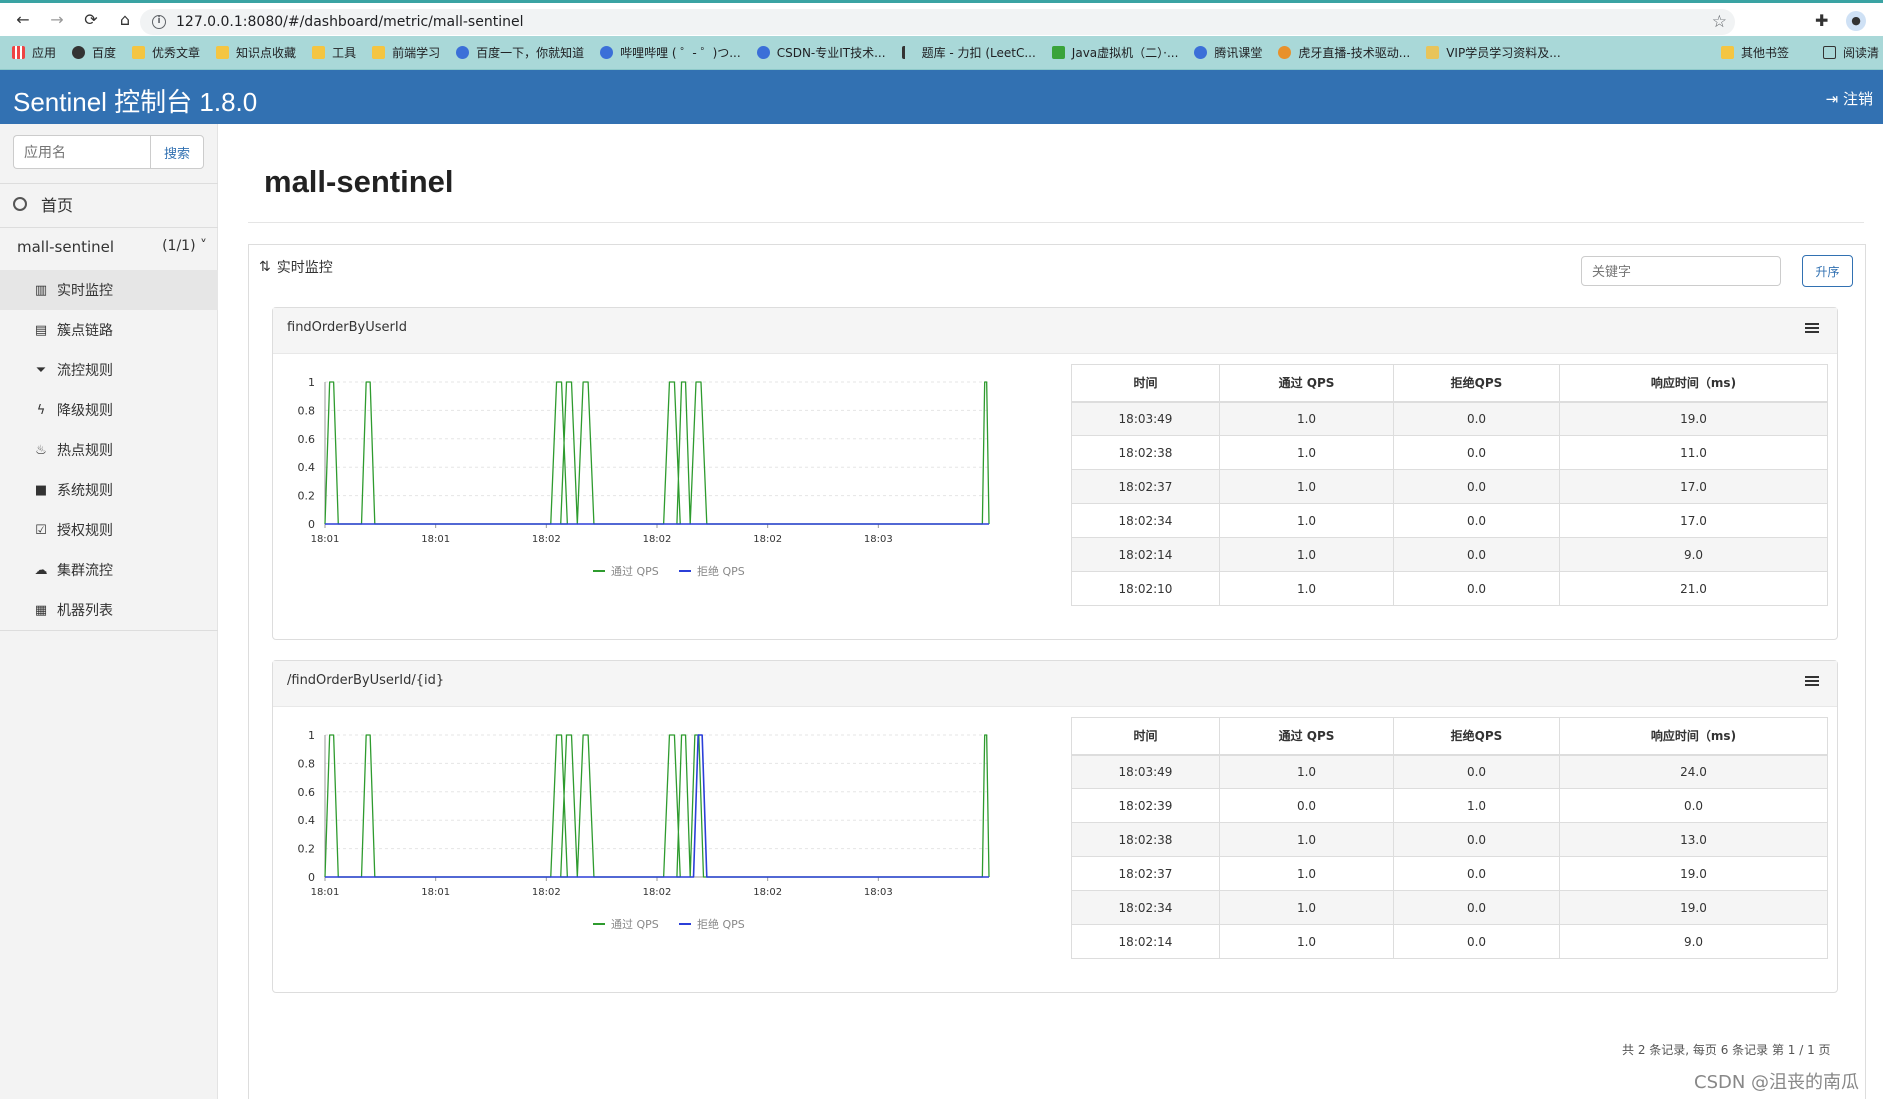 This screenshot has width=1883, height=1099. I want to click on back-icon: ←, so click(23, 20).